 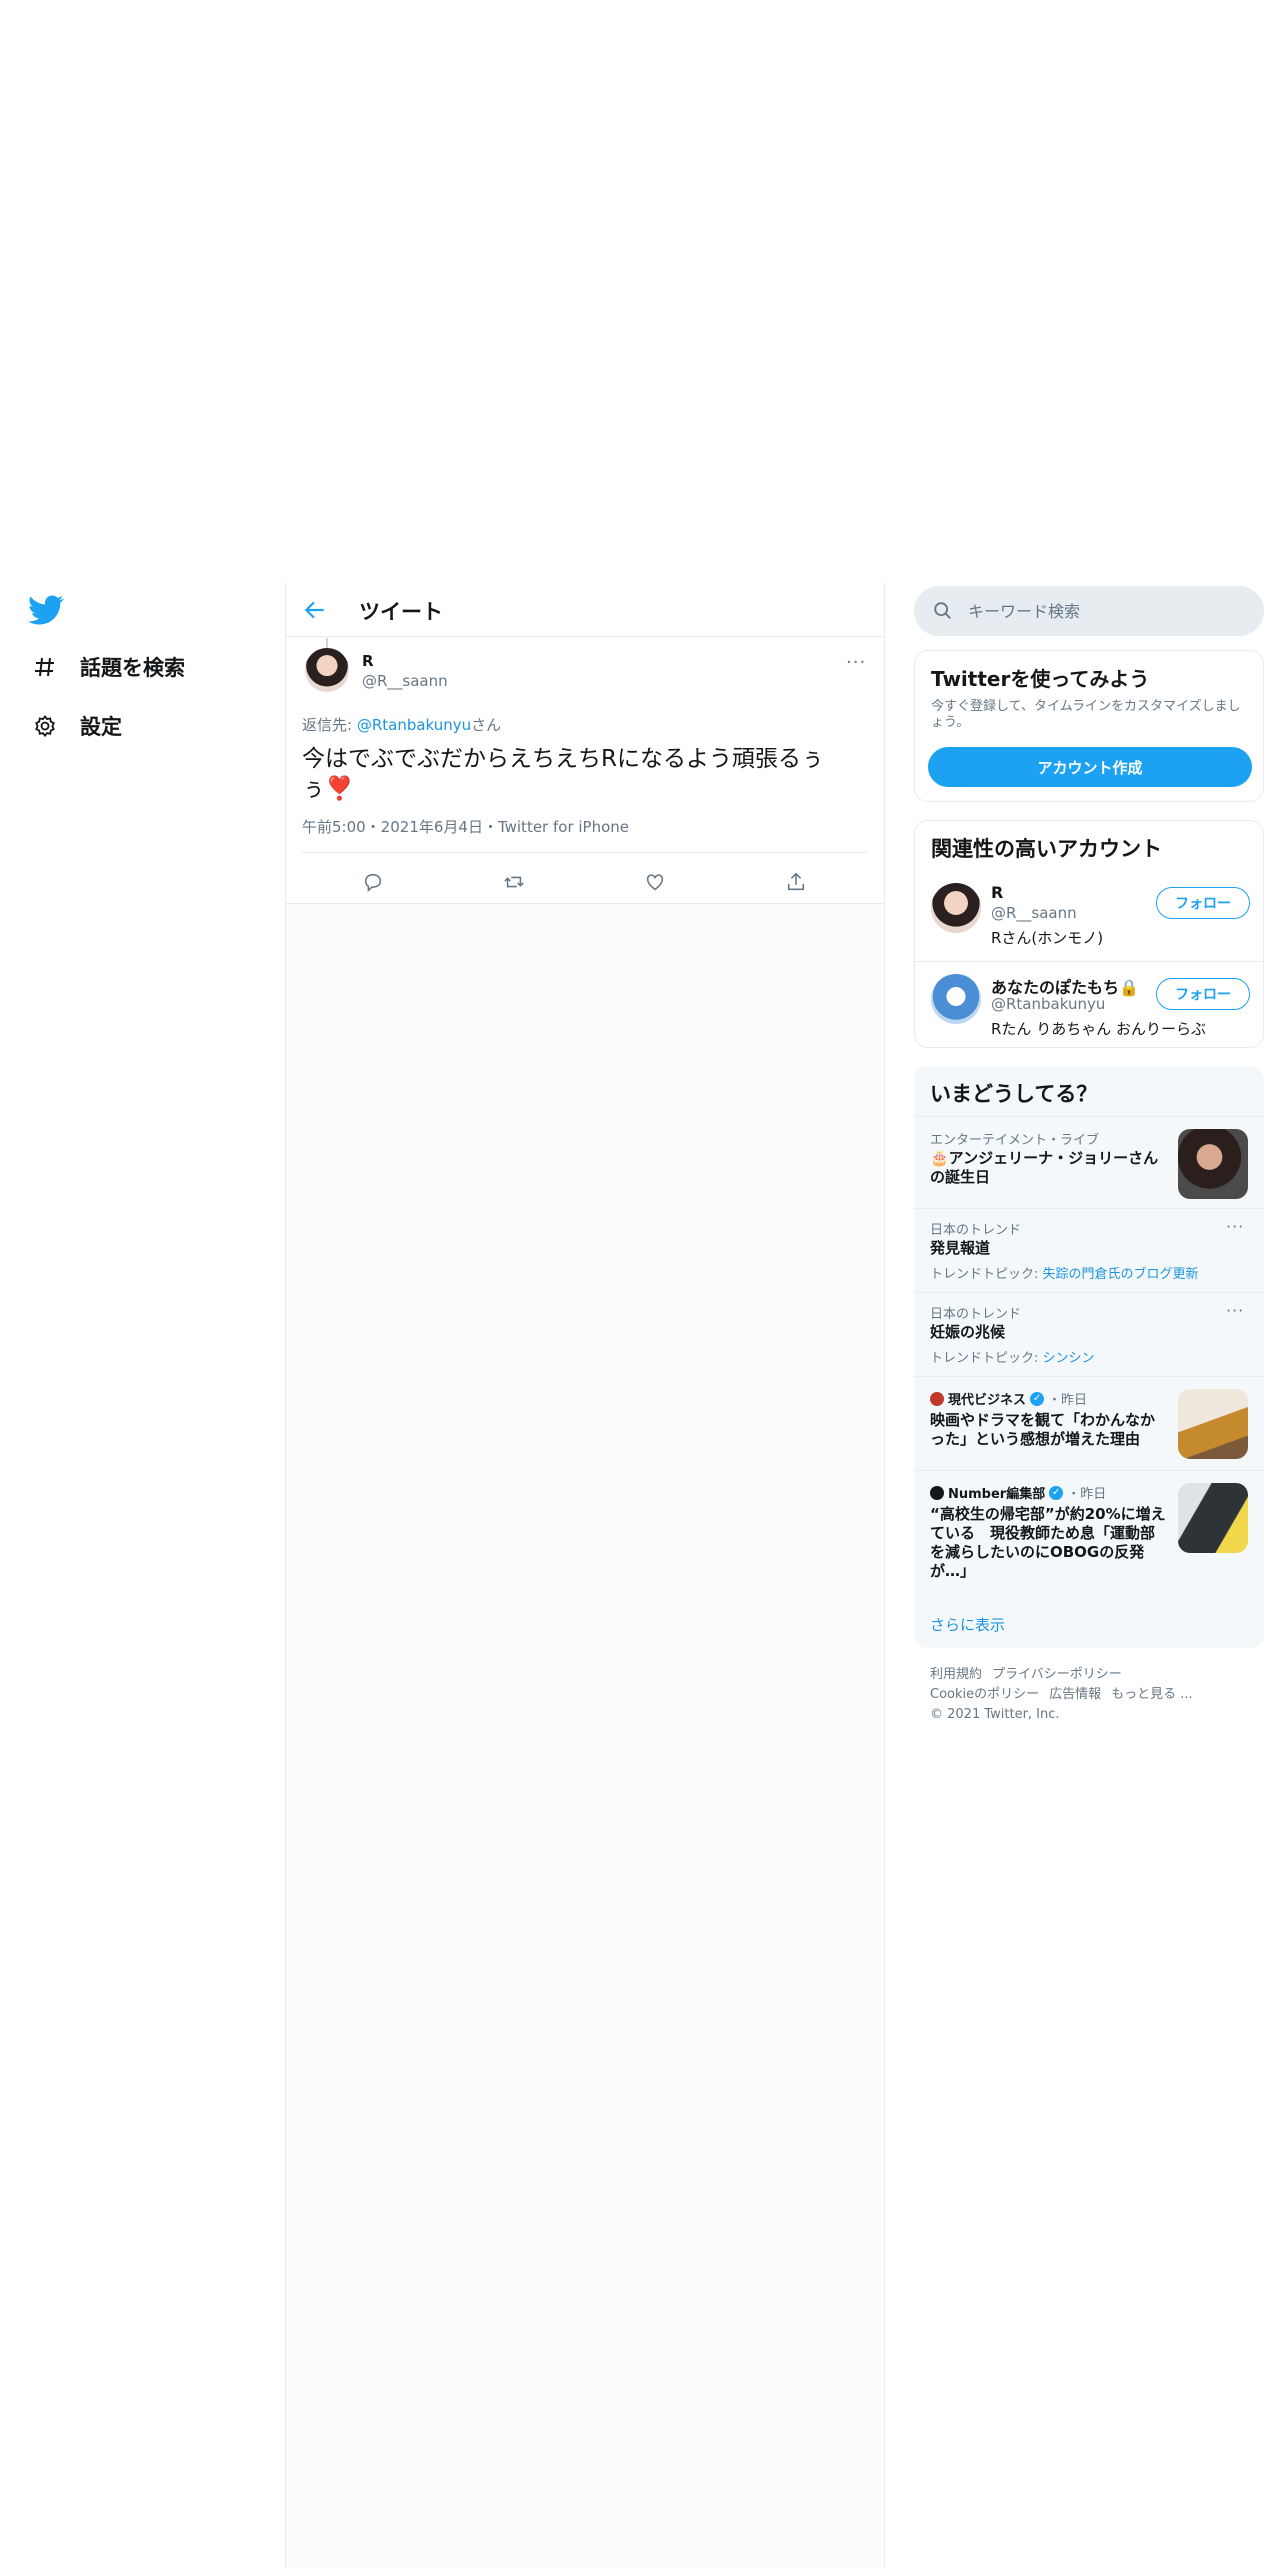 What do you see at coordinates (1047, 938) in the screenshot?
I see `account-bio: Rさん(ホンモノ)` at bounding box center [1047, 938].